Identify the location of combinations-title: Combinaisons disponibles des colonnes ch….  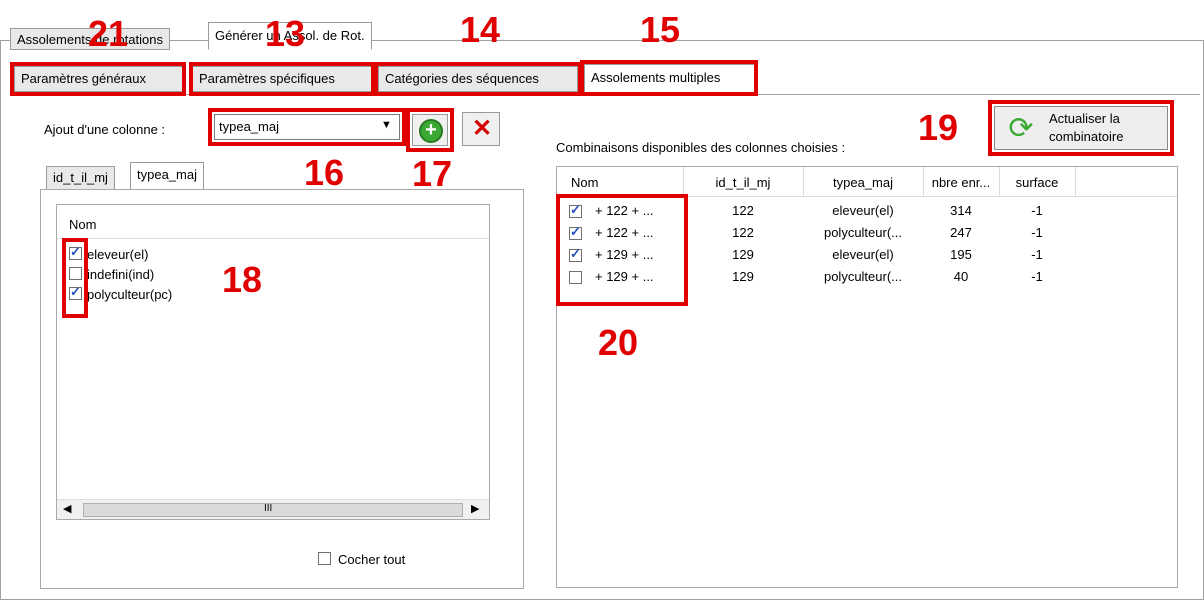
(701, 147).